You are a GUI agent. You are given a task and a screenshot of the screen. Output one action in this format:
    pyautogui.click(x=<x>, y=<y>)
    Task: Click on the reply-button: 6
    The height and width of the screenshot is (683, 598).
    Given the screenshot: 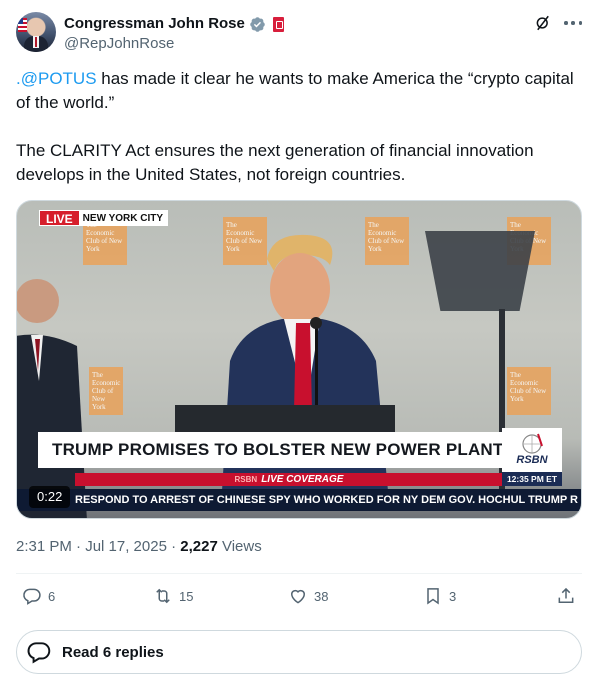 What is the action you would take?
    pyautogui.click(x=38, y=596)
    